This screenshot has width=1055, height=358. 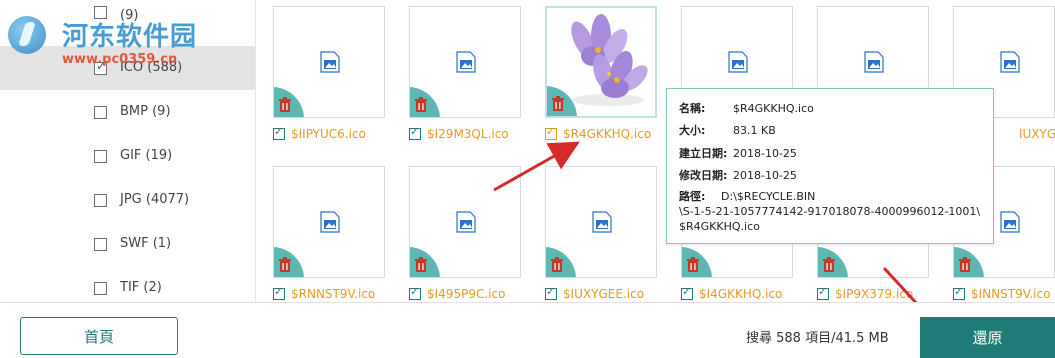 What do you see at coordinates (817, 338) in the screenshot?
I see `search-status-text: 搜尋 588 項目/41.5 MB` at bounding box center [817, 338].